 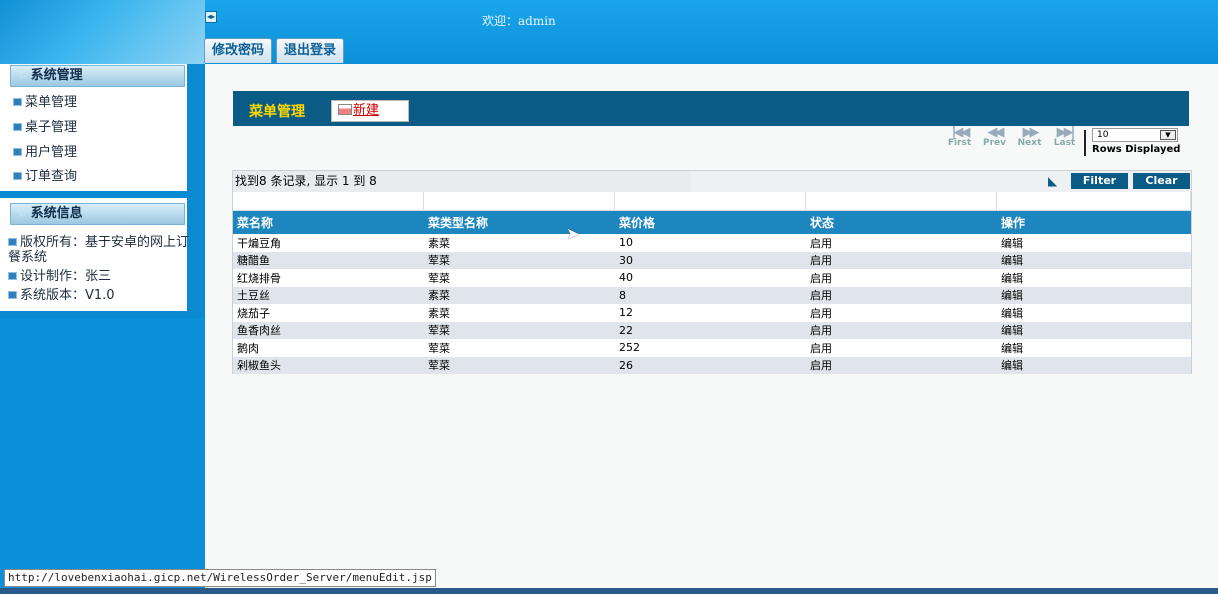 I want to click on table-row: 鹅肉 荤菜 252 启用 编辑, so click(x=712, y=348).